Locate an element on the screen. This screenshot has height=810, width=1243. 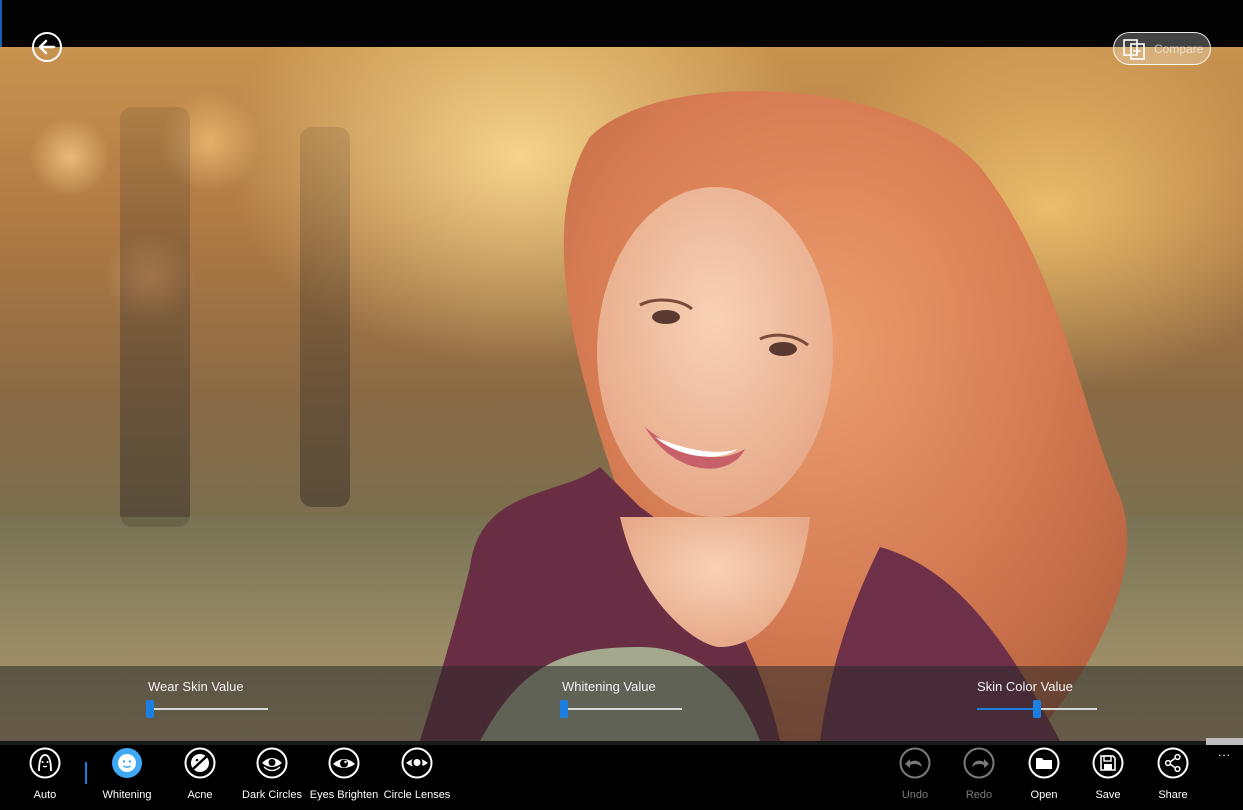
tool-eyes-brighten: Eyes Brighten is located at coordinates (344, 777).